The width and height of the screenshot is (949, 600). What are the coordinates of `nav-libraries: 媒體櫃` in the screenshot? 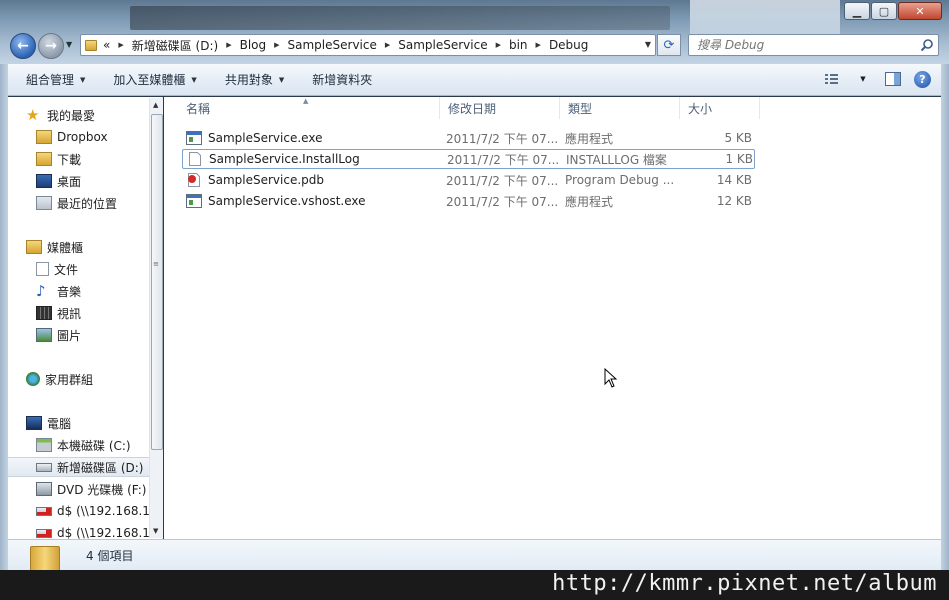 It's located at (54, 247).